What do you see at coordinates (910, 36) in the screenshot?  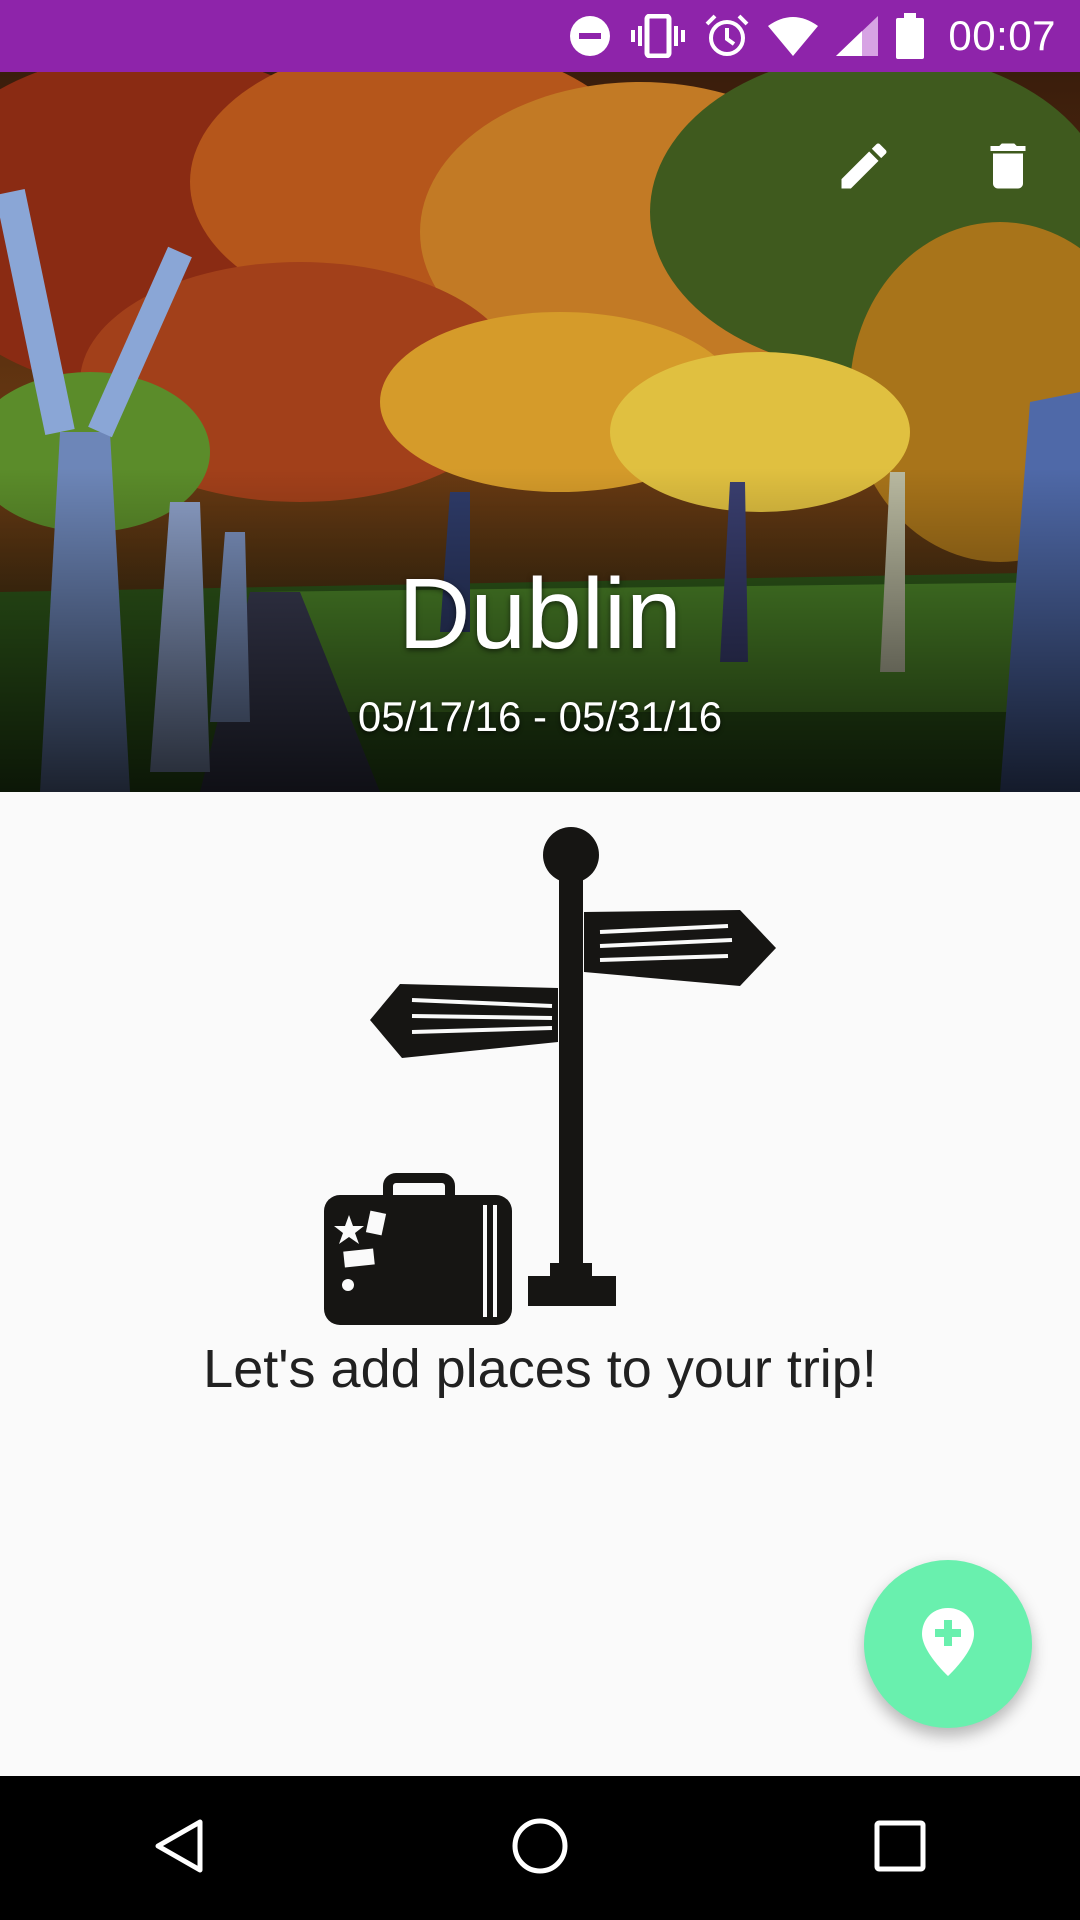 I see `battery-icon` at bounding box center [910, 36].